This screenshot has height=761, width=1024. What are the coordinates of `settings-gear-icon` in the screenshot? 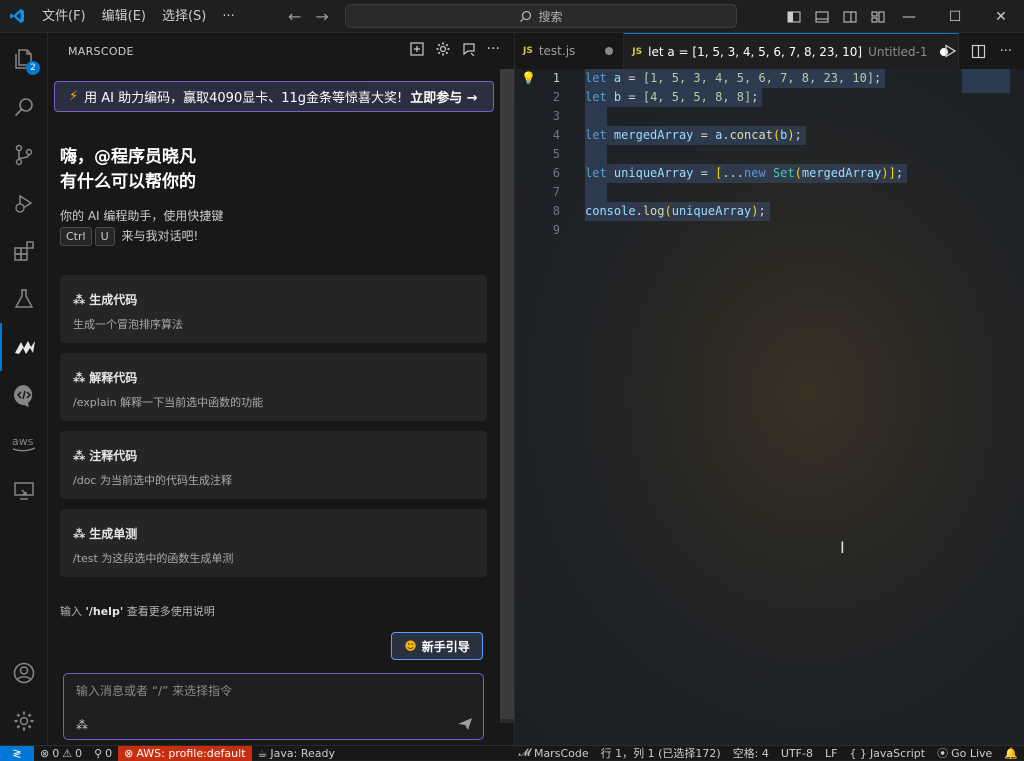 It's located at (24, 721).